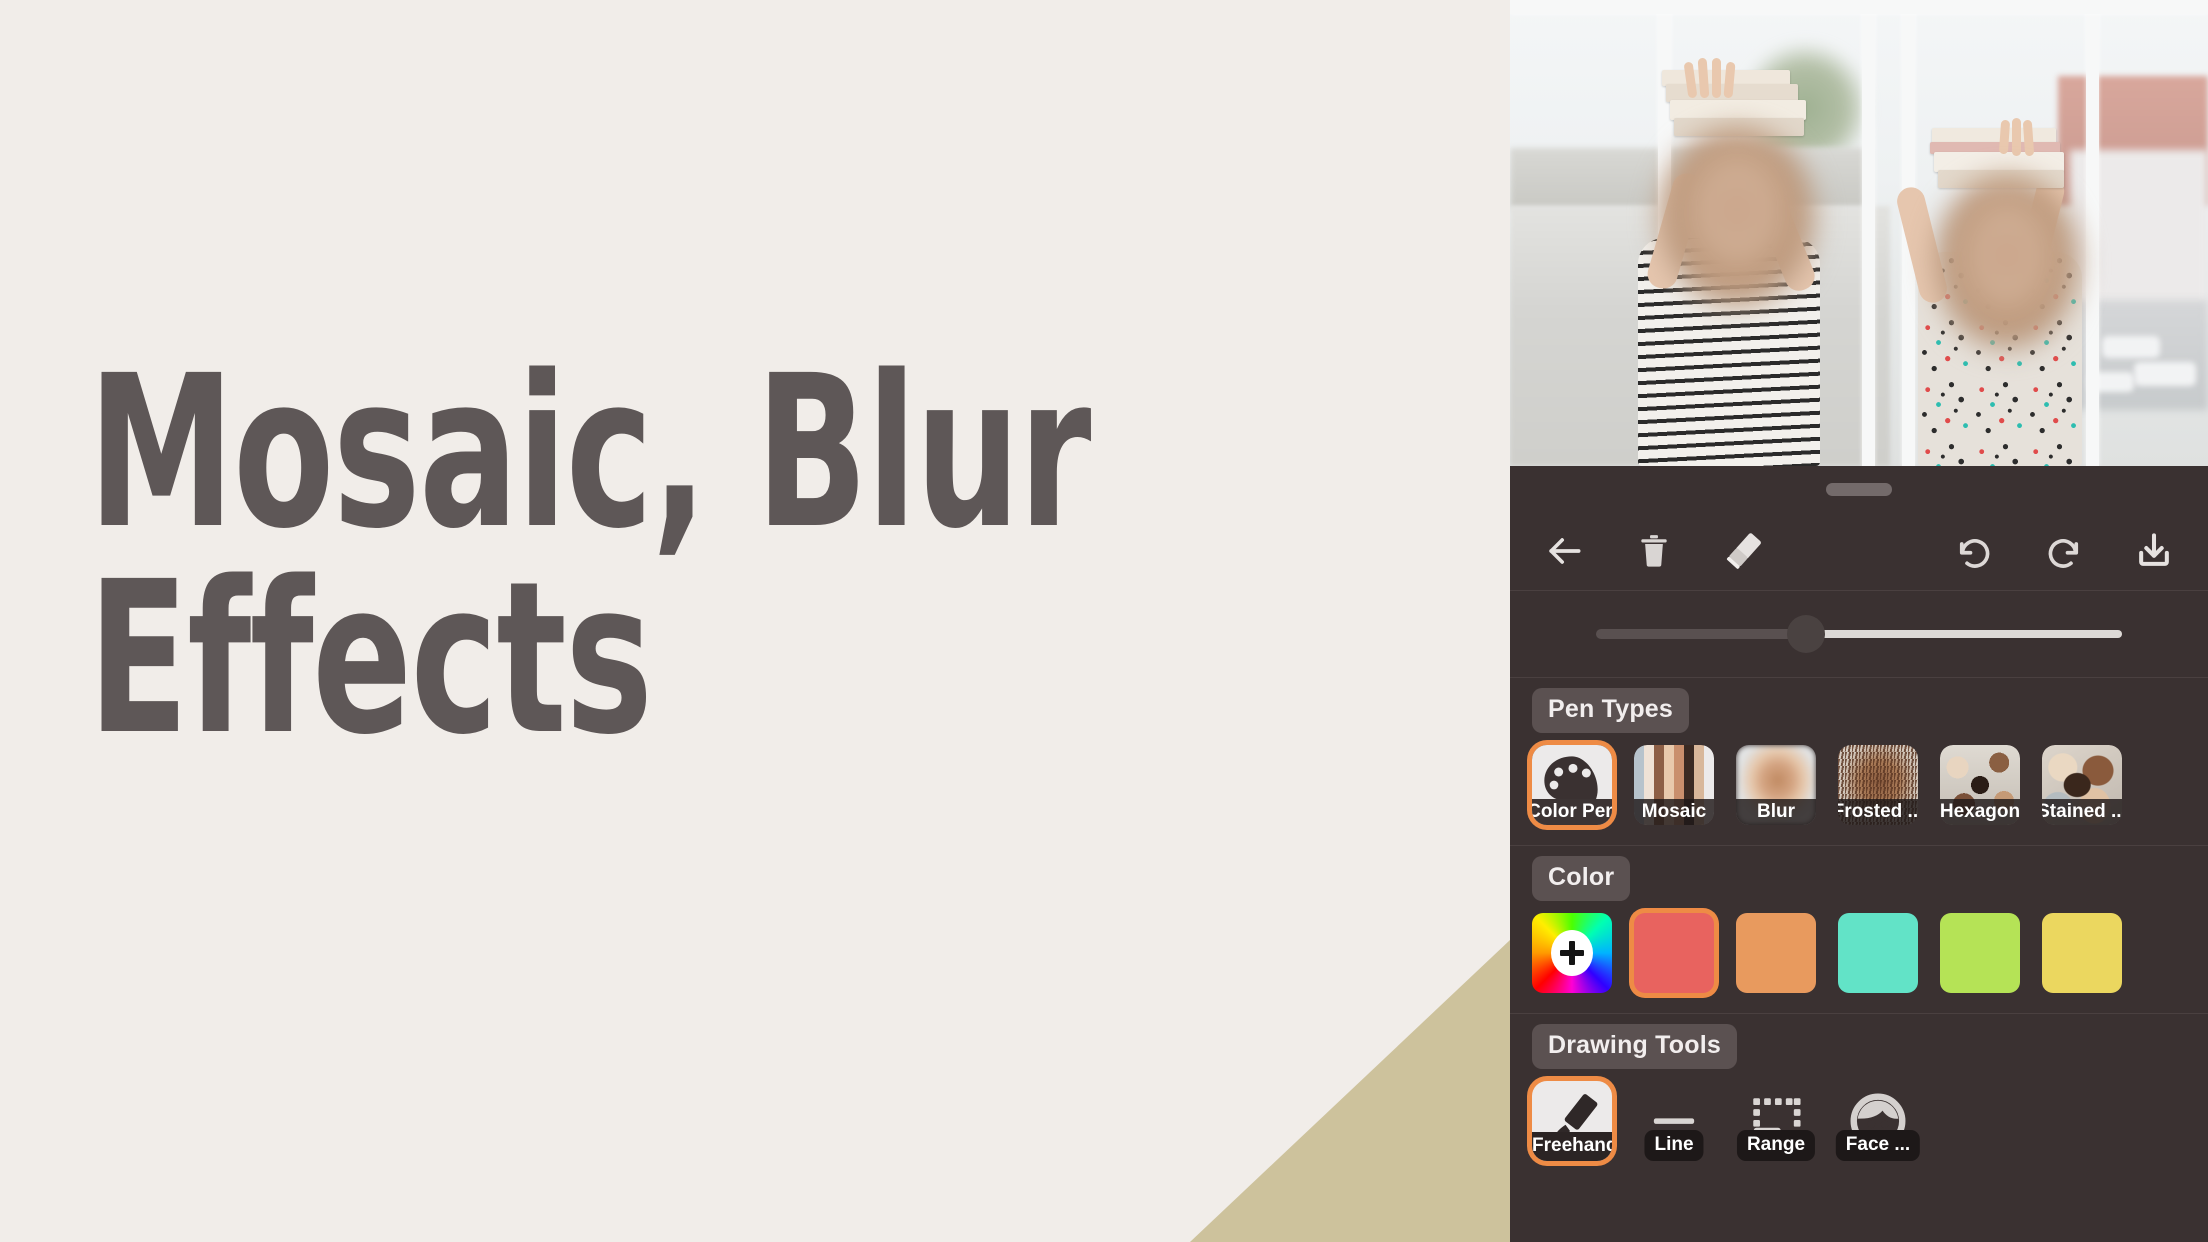 This screenshot has width=2208, height=1242. Describe the element at coordinates (1776, 1121) in the screenshot. I see `drawing-tool-range: Range` at that location.